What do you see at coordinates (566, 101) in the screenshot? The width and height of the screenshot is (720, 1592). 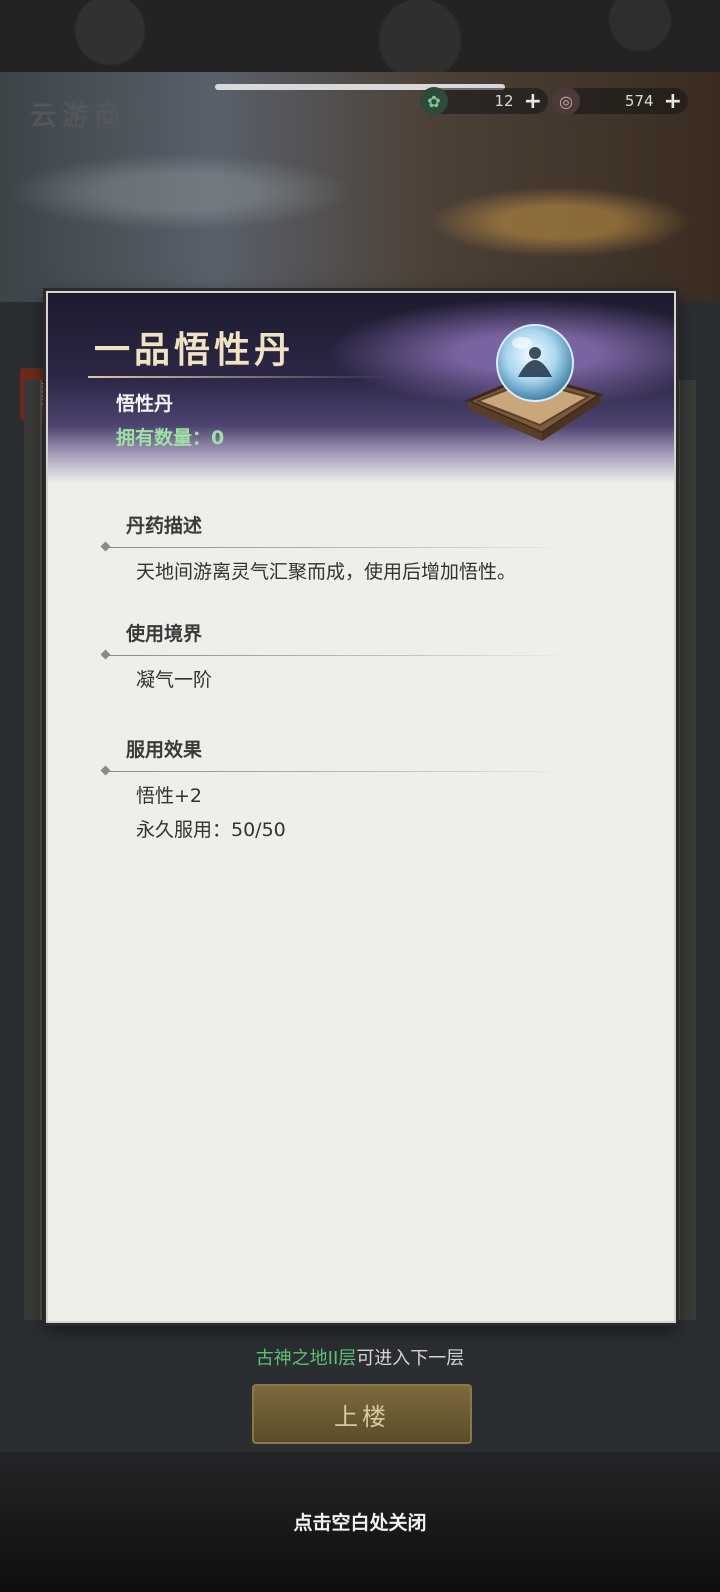 I see `spirit-stone-icon: ◎` at bounding box center [566, 101].